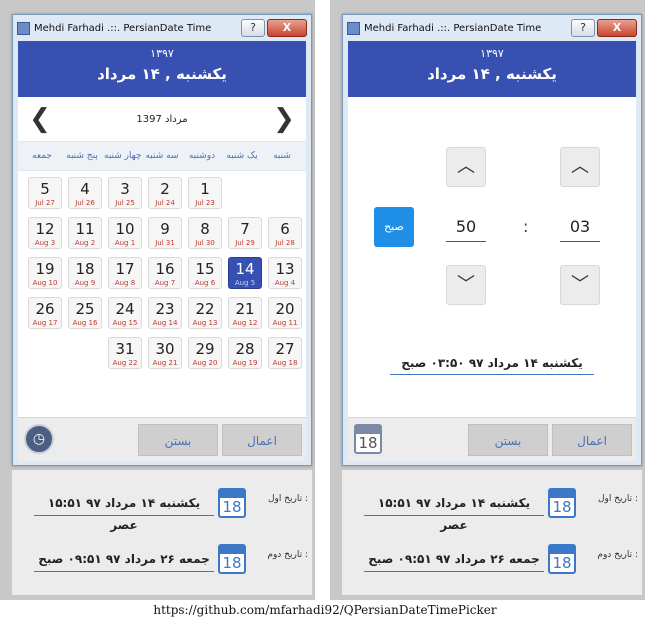 This screenshot has height=630, width=650. I want to click on gregorian-date-label: Aug 6, so click(205, 283).